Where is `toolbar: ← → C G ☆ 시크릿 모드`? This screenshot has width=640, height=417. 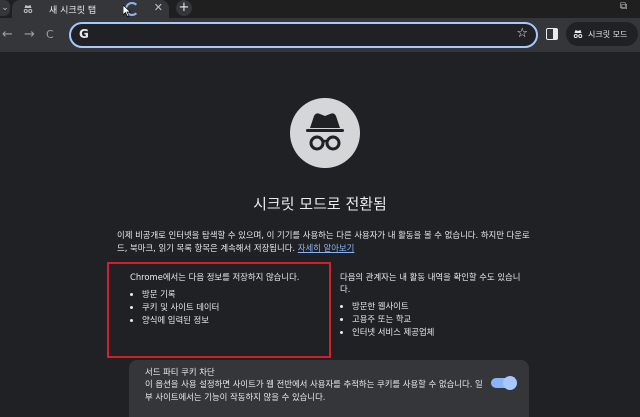 toolbar: ← → C G ☆ 시크릿 모드 is located at coordinates (320, 35).